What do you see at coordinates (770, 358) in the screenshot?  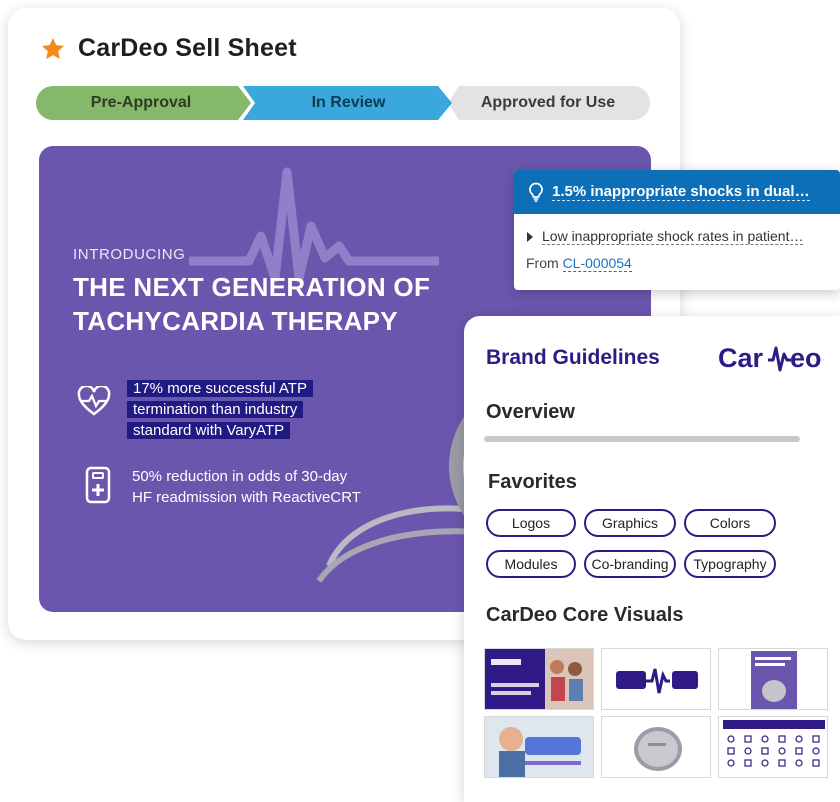 I see `cardeo-logo: Car eo` at bounding box center [770, 358].